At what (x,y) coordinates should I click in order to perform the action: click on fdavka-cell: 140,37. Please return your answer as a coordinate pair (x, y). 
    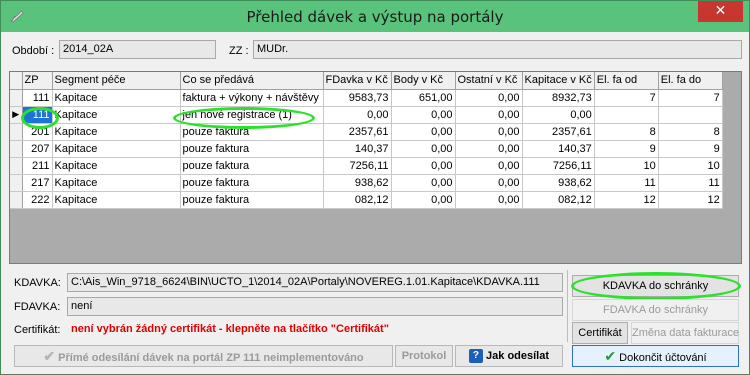
    Looking at the image, I should click on (357, 149).